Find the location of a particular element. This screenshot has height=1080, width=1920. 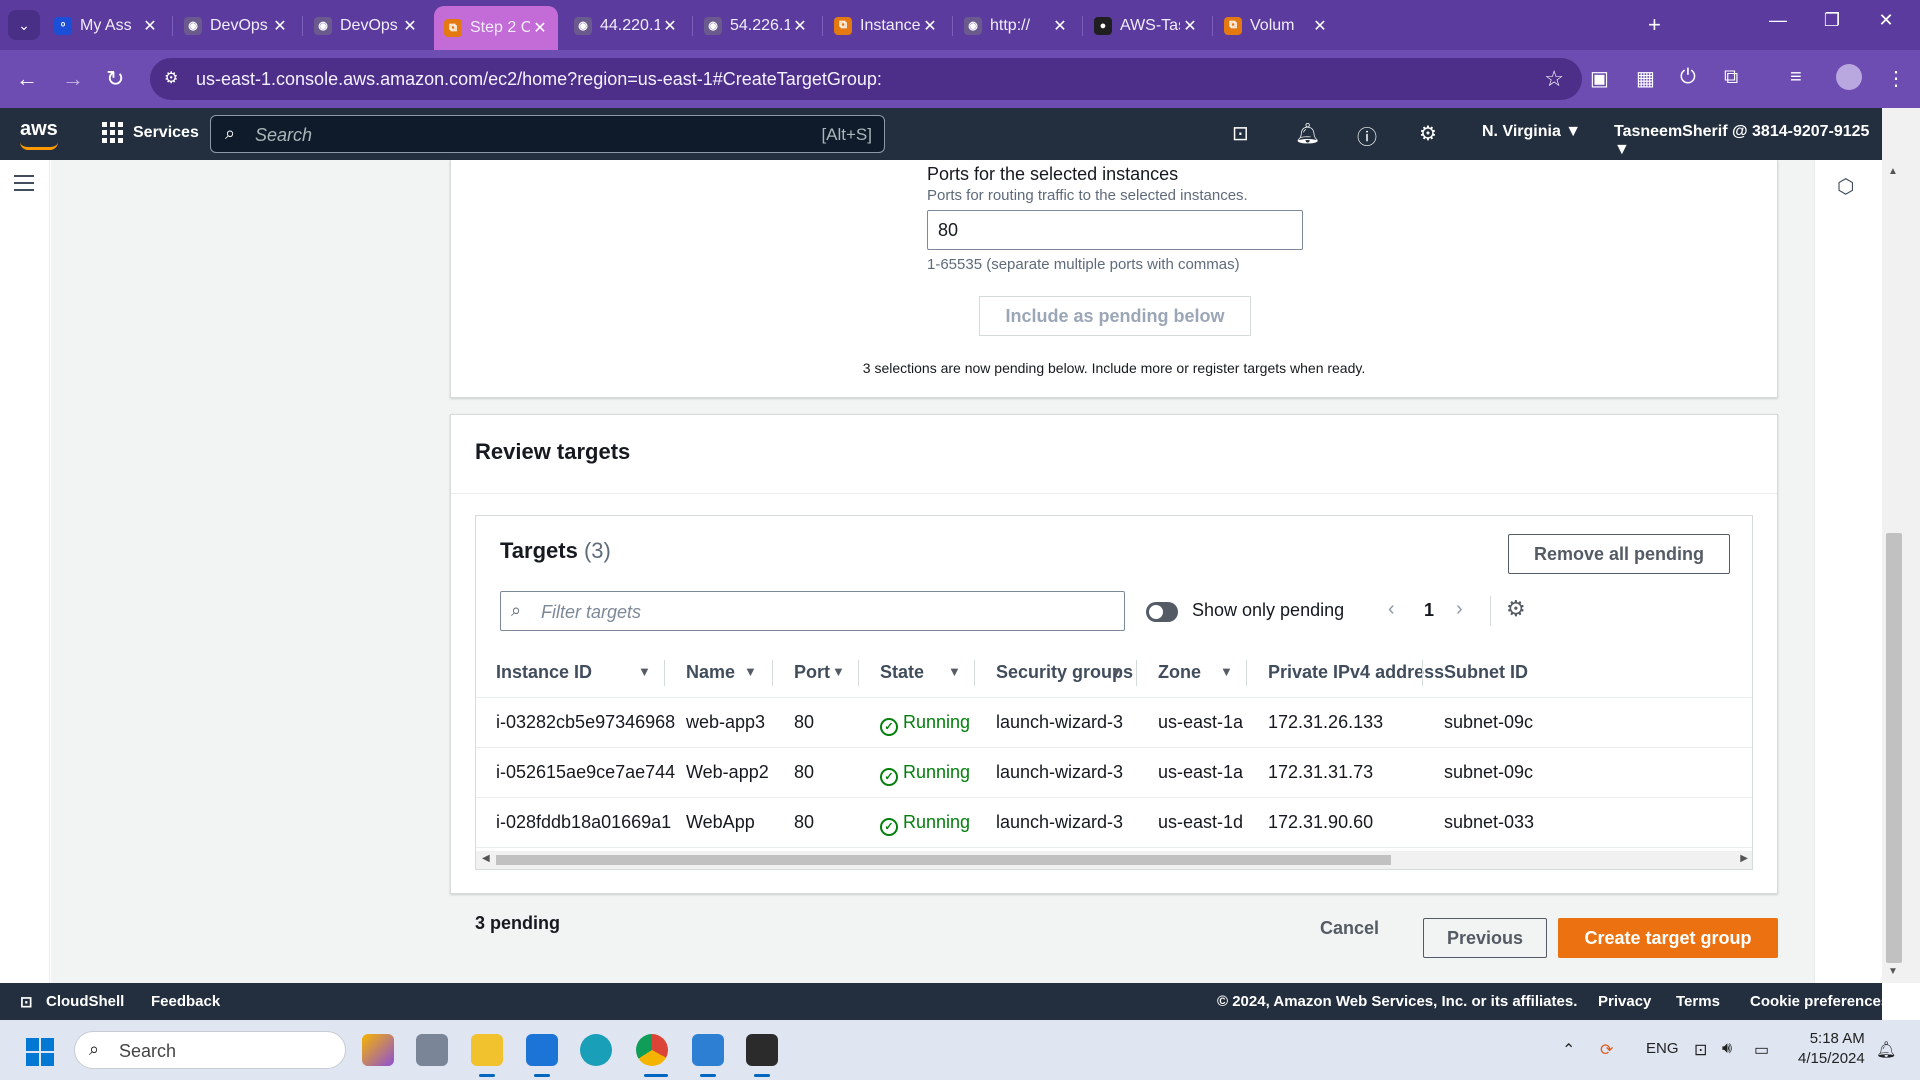

minimize-button: — is located at coordinates (1778, 20).